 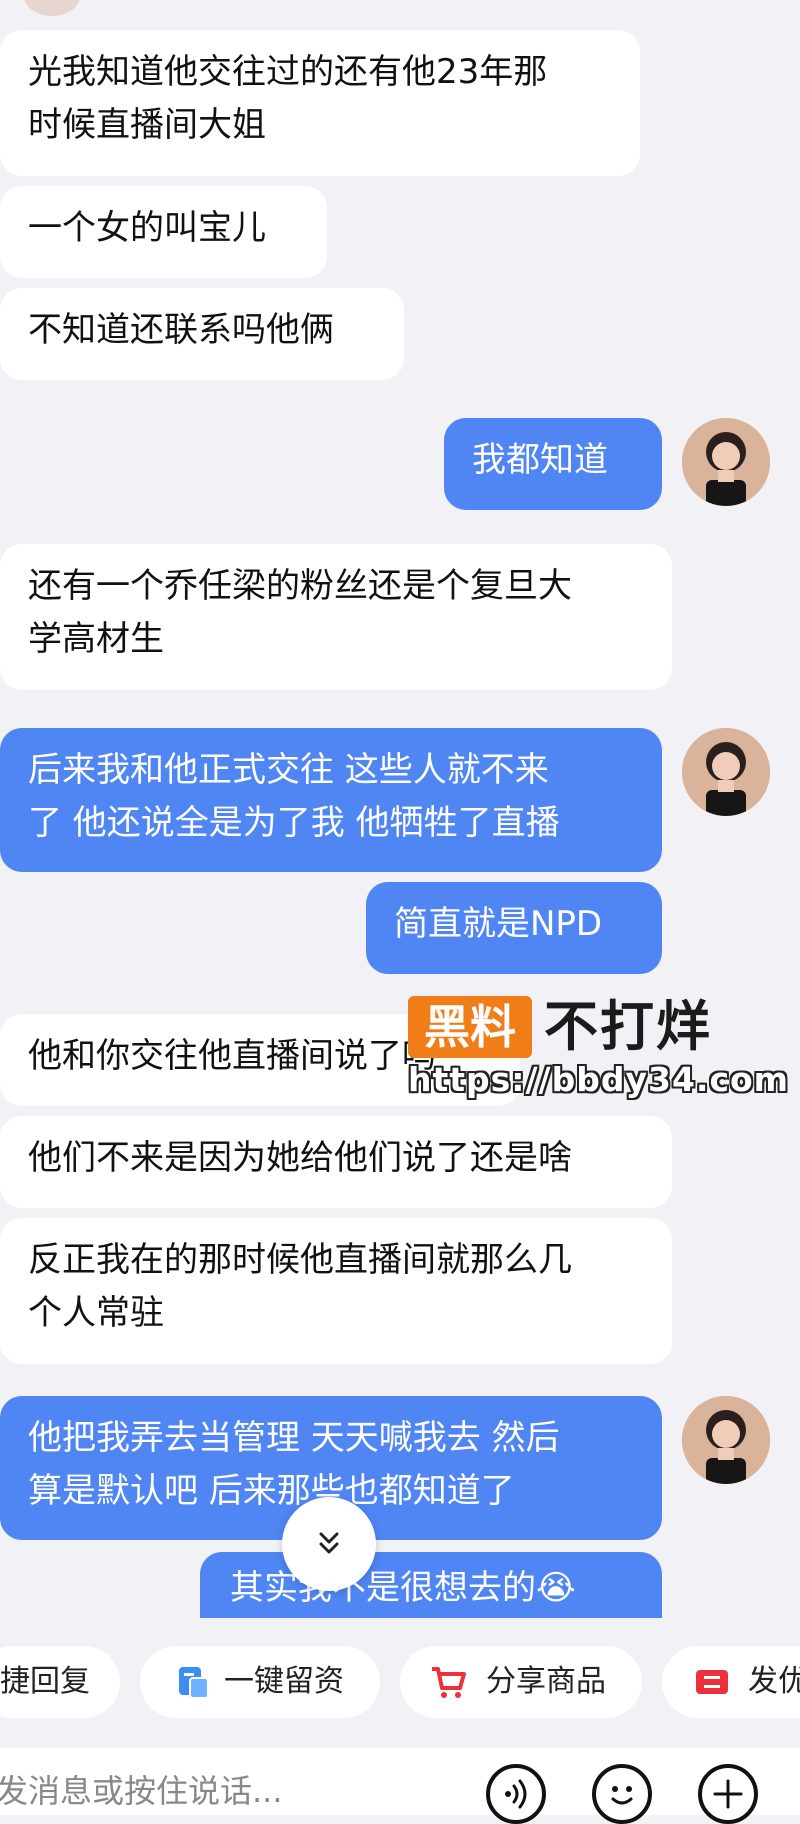 I want to click on message-bubble-incoming: 反正我在的那时候他直播间就那么几 个人常驻, so click(x=336, y=1291).